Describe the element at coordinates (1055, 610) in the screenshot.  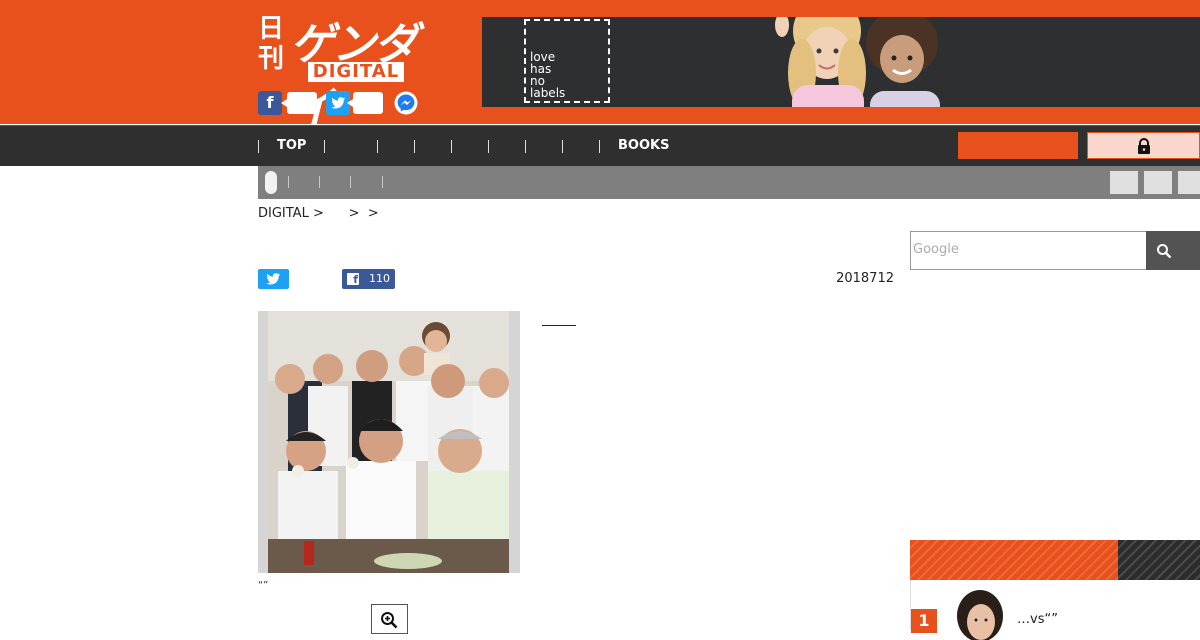
I see `ranking-item: 1 …vs“”` at that location.